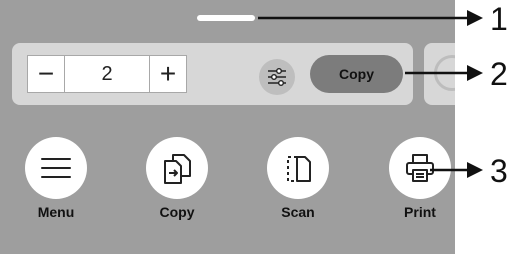 The width and height of the screenshot is (517, 254). Describe the element at coordinates (499, 171) in the screenshot. I see `callout-label-3: 3` at that location.